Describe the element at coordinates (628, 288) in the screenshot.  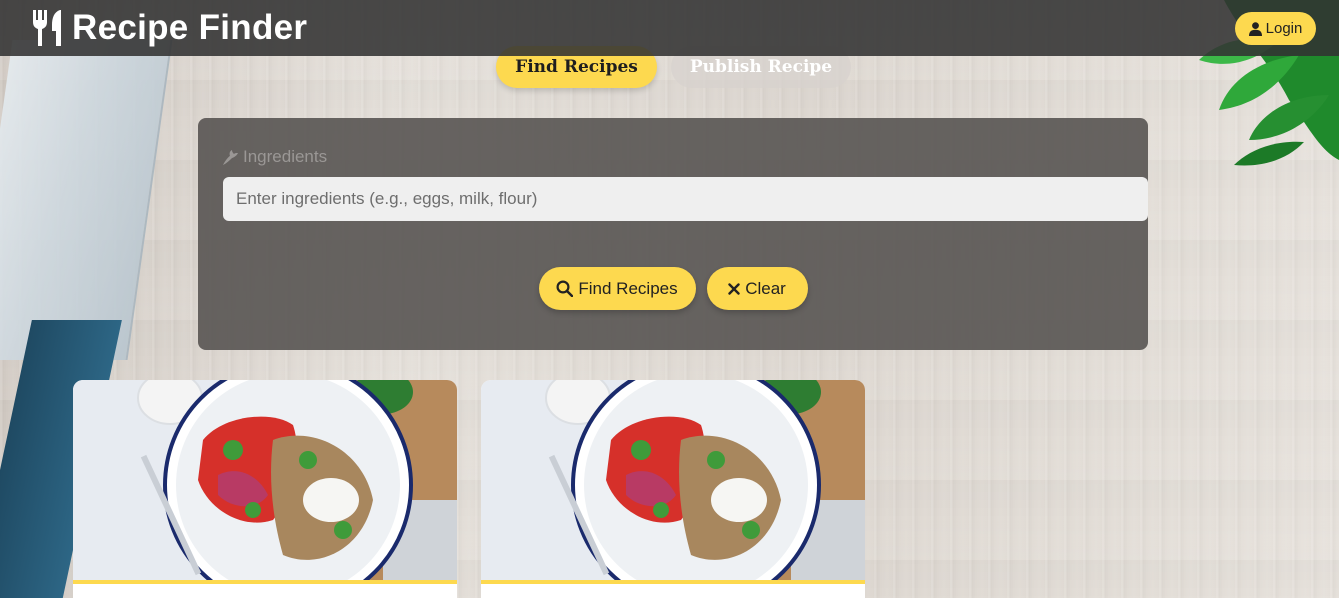
I see `find-recipes-label: Find Recipes` at that location.